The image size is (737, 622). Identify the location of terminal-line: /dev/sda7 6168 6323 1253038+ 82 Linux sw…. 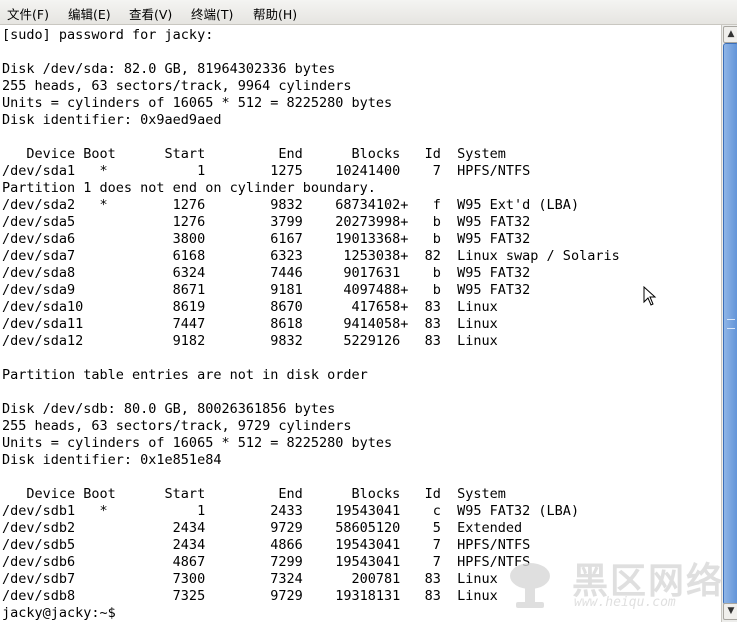
(311, 256).